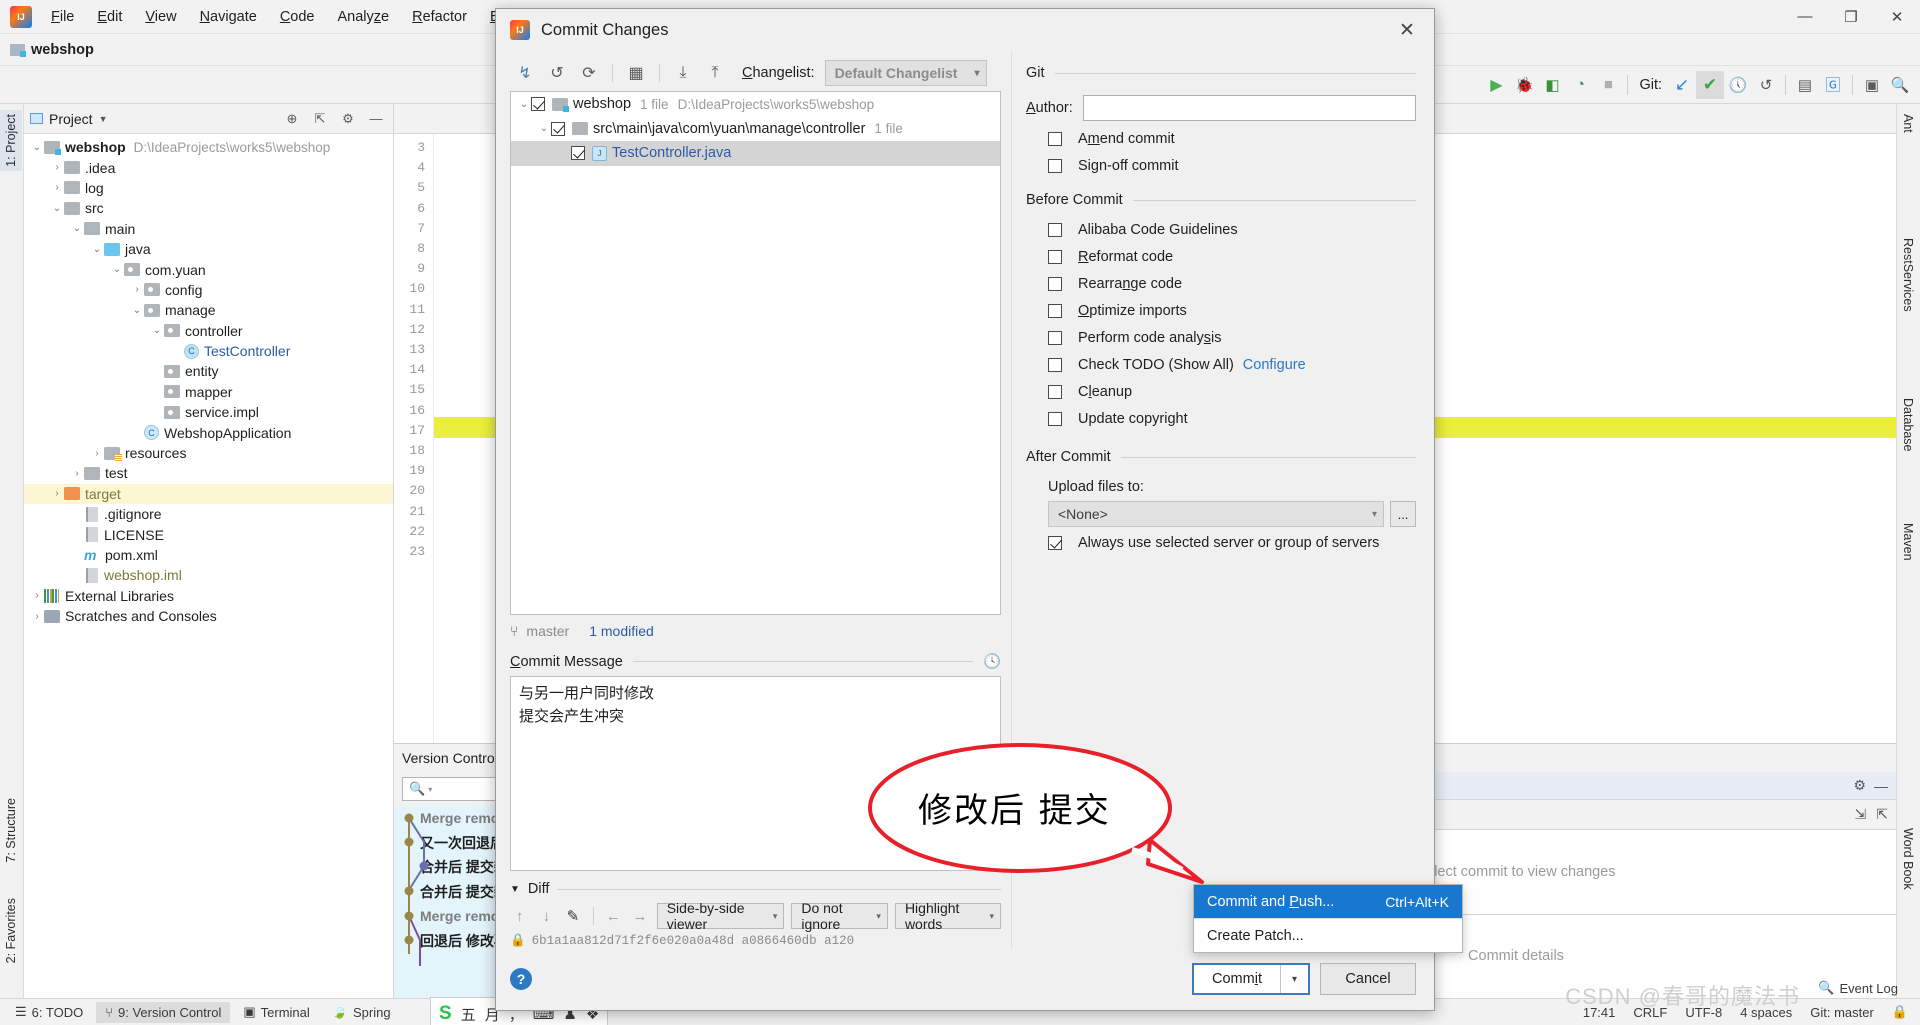 This screenshot has height=1025, width=1920. I want to click on project-tree-row: › .idea, so click(208, 167).